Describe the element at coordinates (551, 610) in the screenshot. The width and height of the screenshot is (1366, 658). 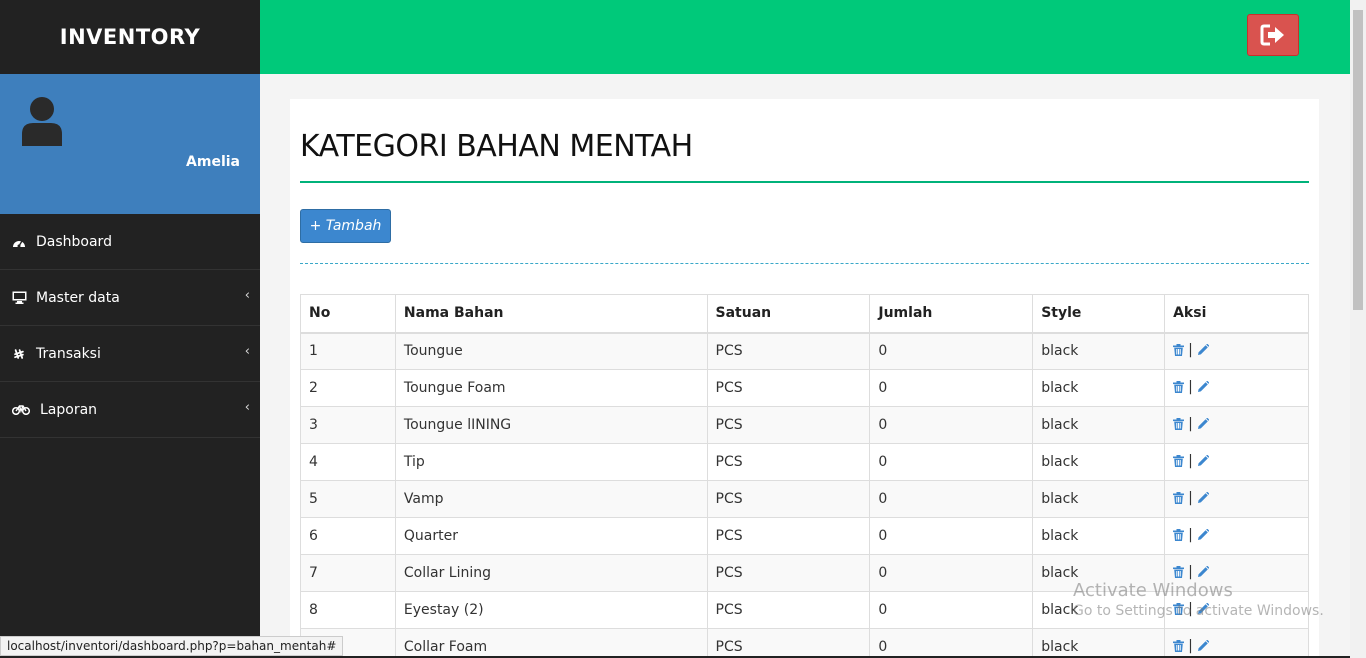
I see `cell-nama-bahan: Eyestay (2)` at that location.